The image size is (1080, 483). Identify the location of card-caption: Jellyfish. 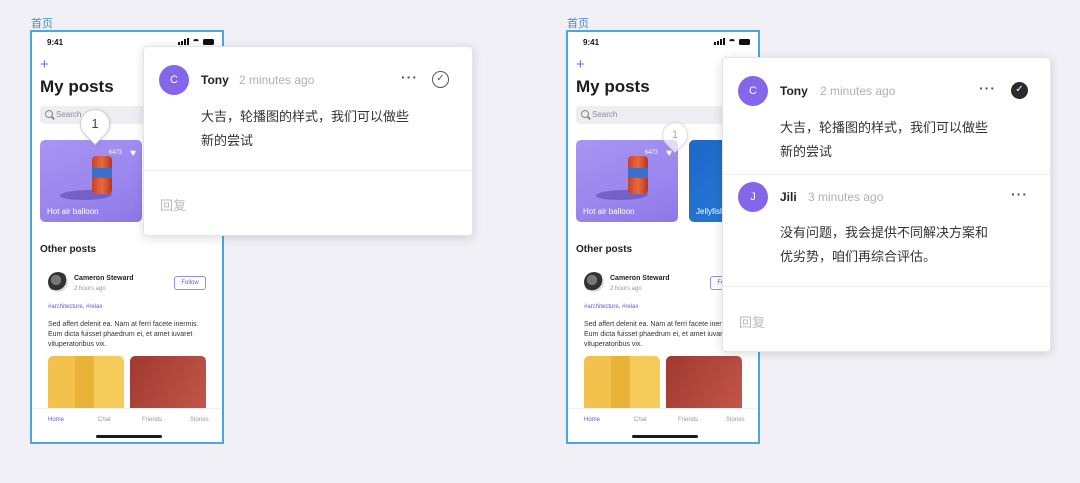
(710, 211).